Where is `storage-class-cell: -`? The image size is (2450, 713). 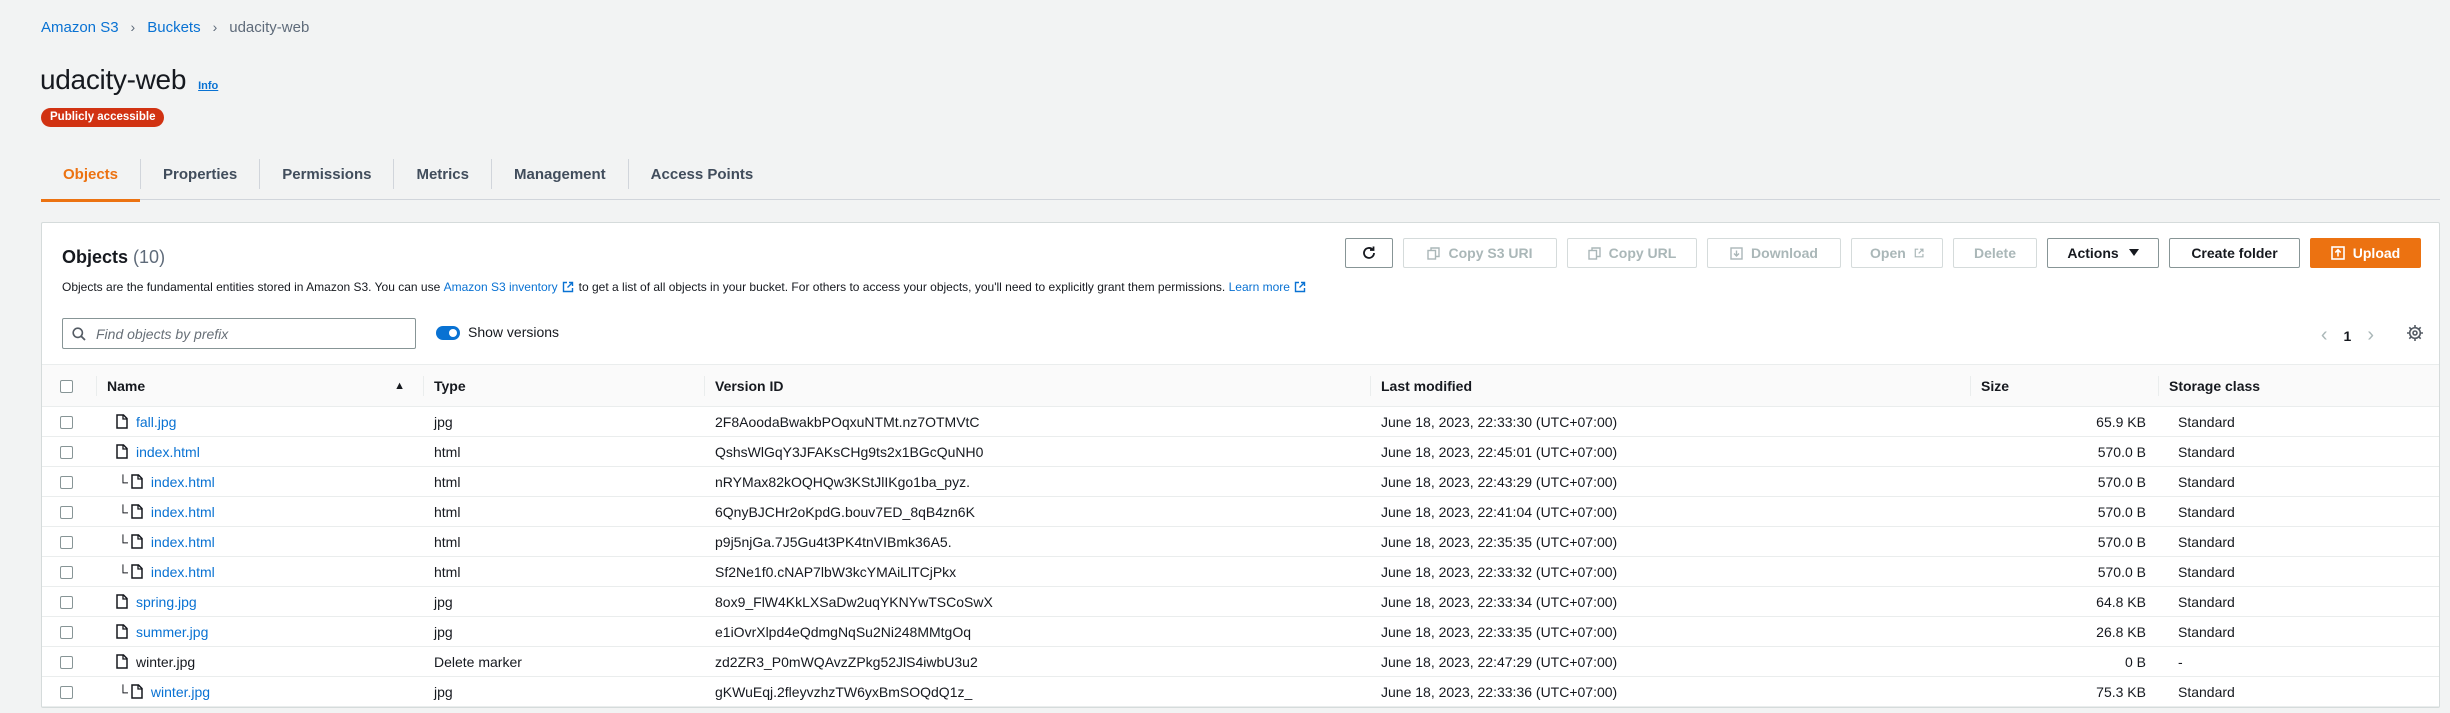
storage-class-cell: - is located at coordinates (2180, 661).